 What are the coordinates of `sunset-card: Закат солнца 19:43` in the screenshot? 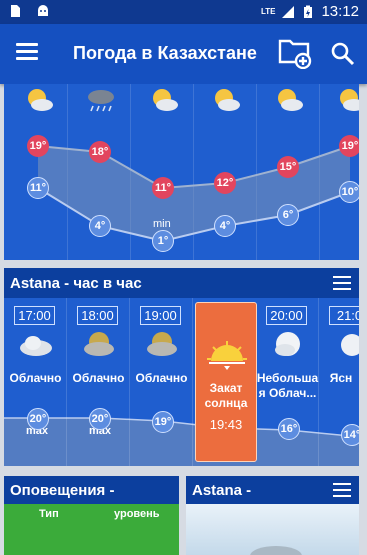 It's located at (226, 382).